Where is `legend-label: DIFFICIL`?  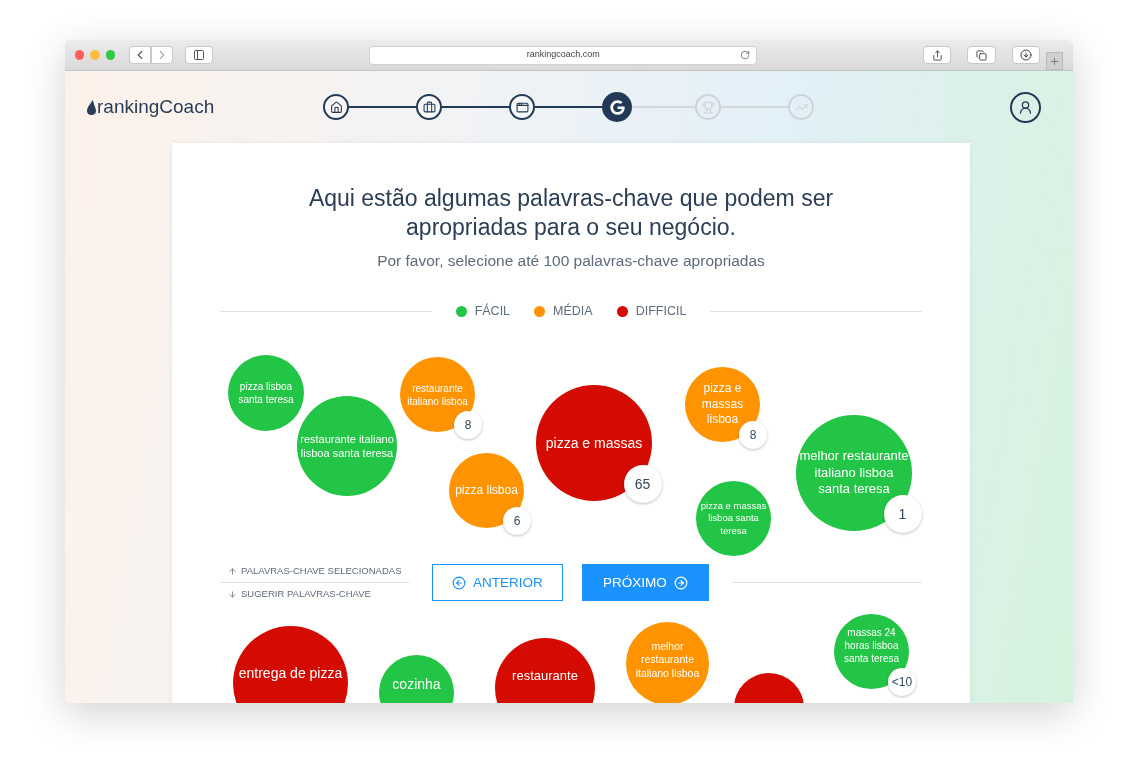
legend-label: DIFFICIL is located at coordinates (661, 312).